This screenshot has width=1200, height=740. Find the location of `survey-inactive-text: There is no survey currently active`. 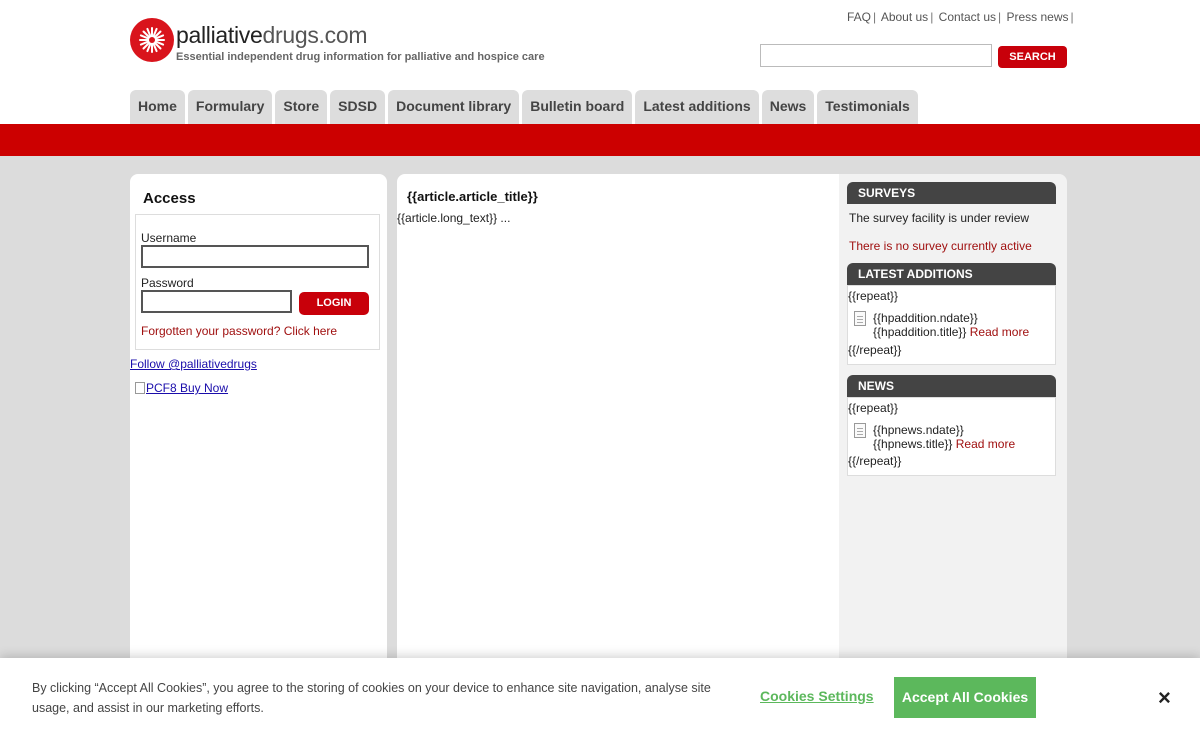

survey-inactive-text: There is no survey currently active is located at coordinates (940, 246).